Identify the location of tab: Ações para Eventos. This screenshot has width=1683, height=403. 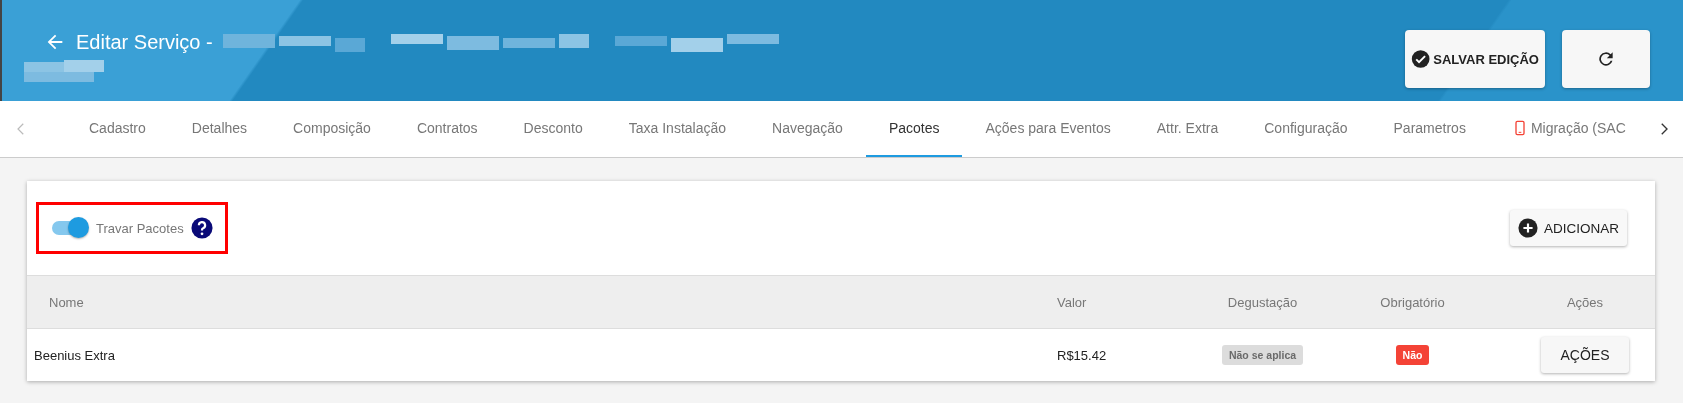
(1048, 129).